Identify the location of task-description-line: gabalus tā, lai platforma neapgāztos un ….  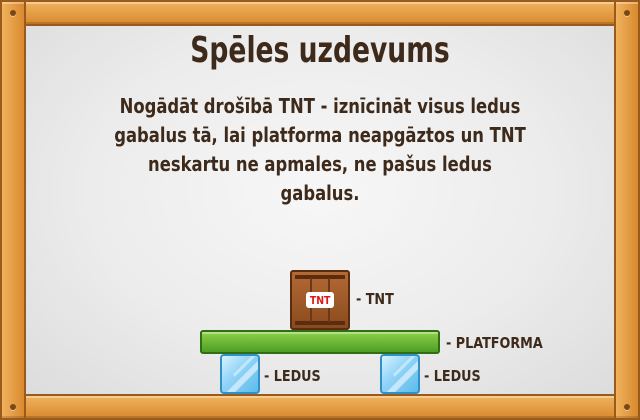
(320, 135).